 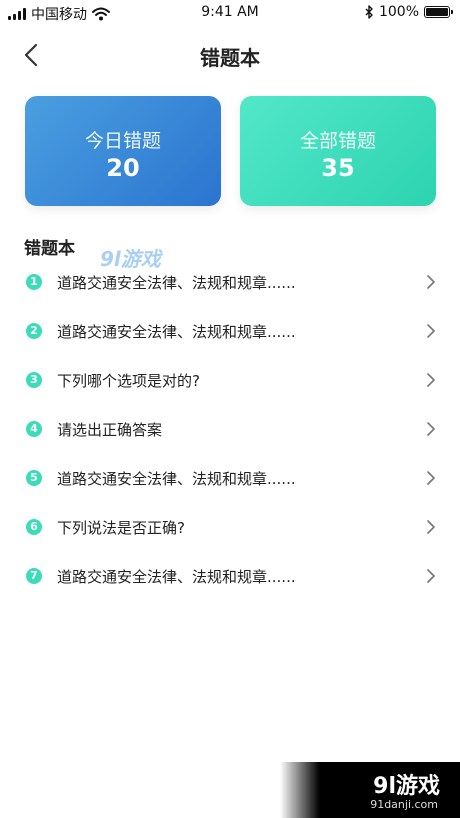 I want to click on bluetooth-icon, so click(x=369, y=12).